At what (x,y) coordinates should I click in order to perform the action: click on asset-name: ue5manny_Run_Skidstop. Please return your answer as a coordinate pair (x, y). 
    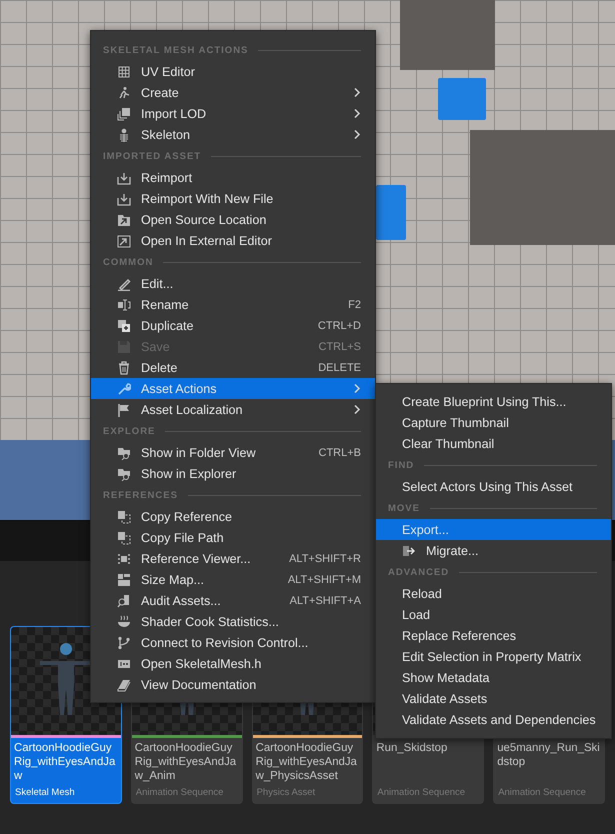
    Looking at the image, I should click on (548, 755).